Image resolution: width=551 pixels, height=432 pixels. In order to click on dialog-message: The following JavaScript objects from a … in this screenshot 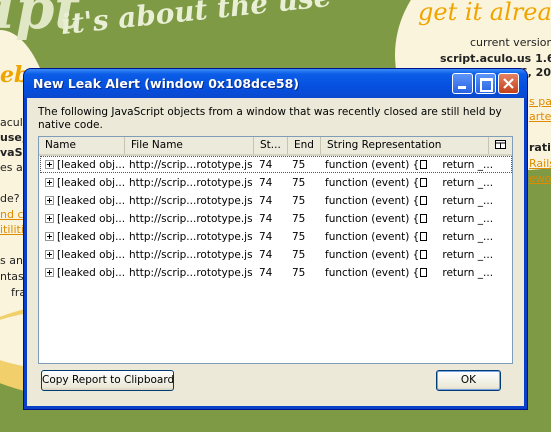, I will do `click(270, 118)`.